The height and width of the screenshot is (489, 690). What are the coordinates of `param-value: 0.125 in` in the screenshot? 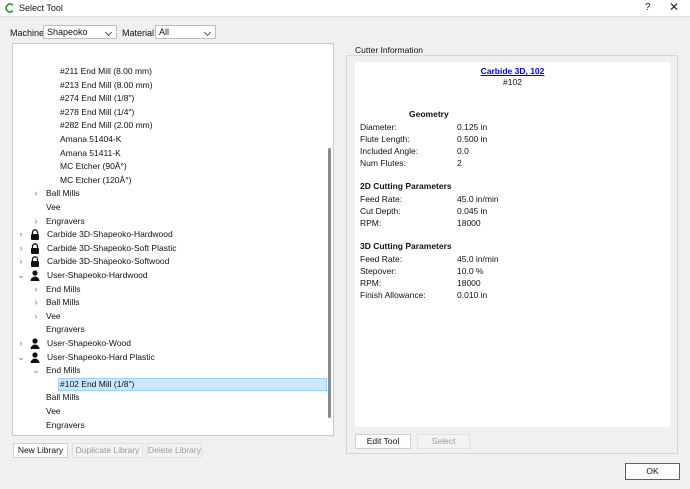 It's located at (472, 127).